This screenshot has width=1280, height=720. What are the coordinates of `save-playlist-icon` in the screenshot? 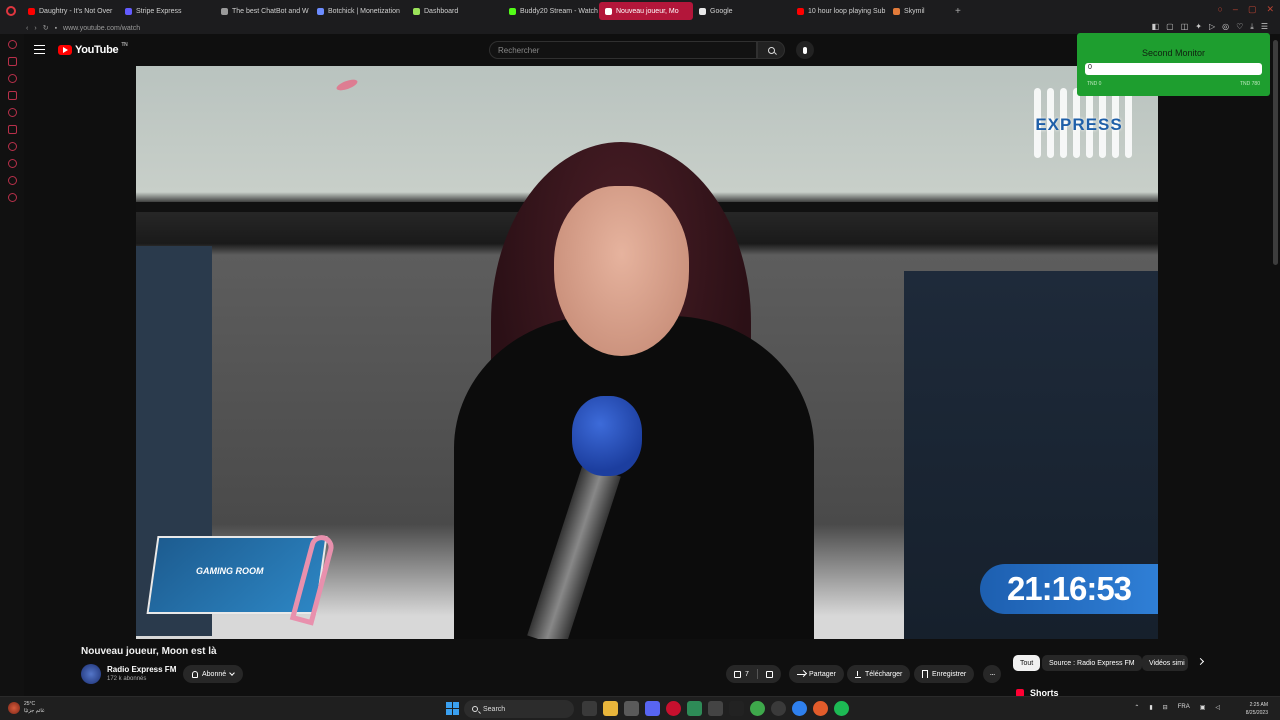 It's located at (925, 674).